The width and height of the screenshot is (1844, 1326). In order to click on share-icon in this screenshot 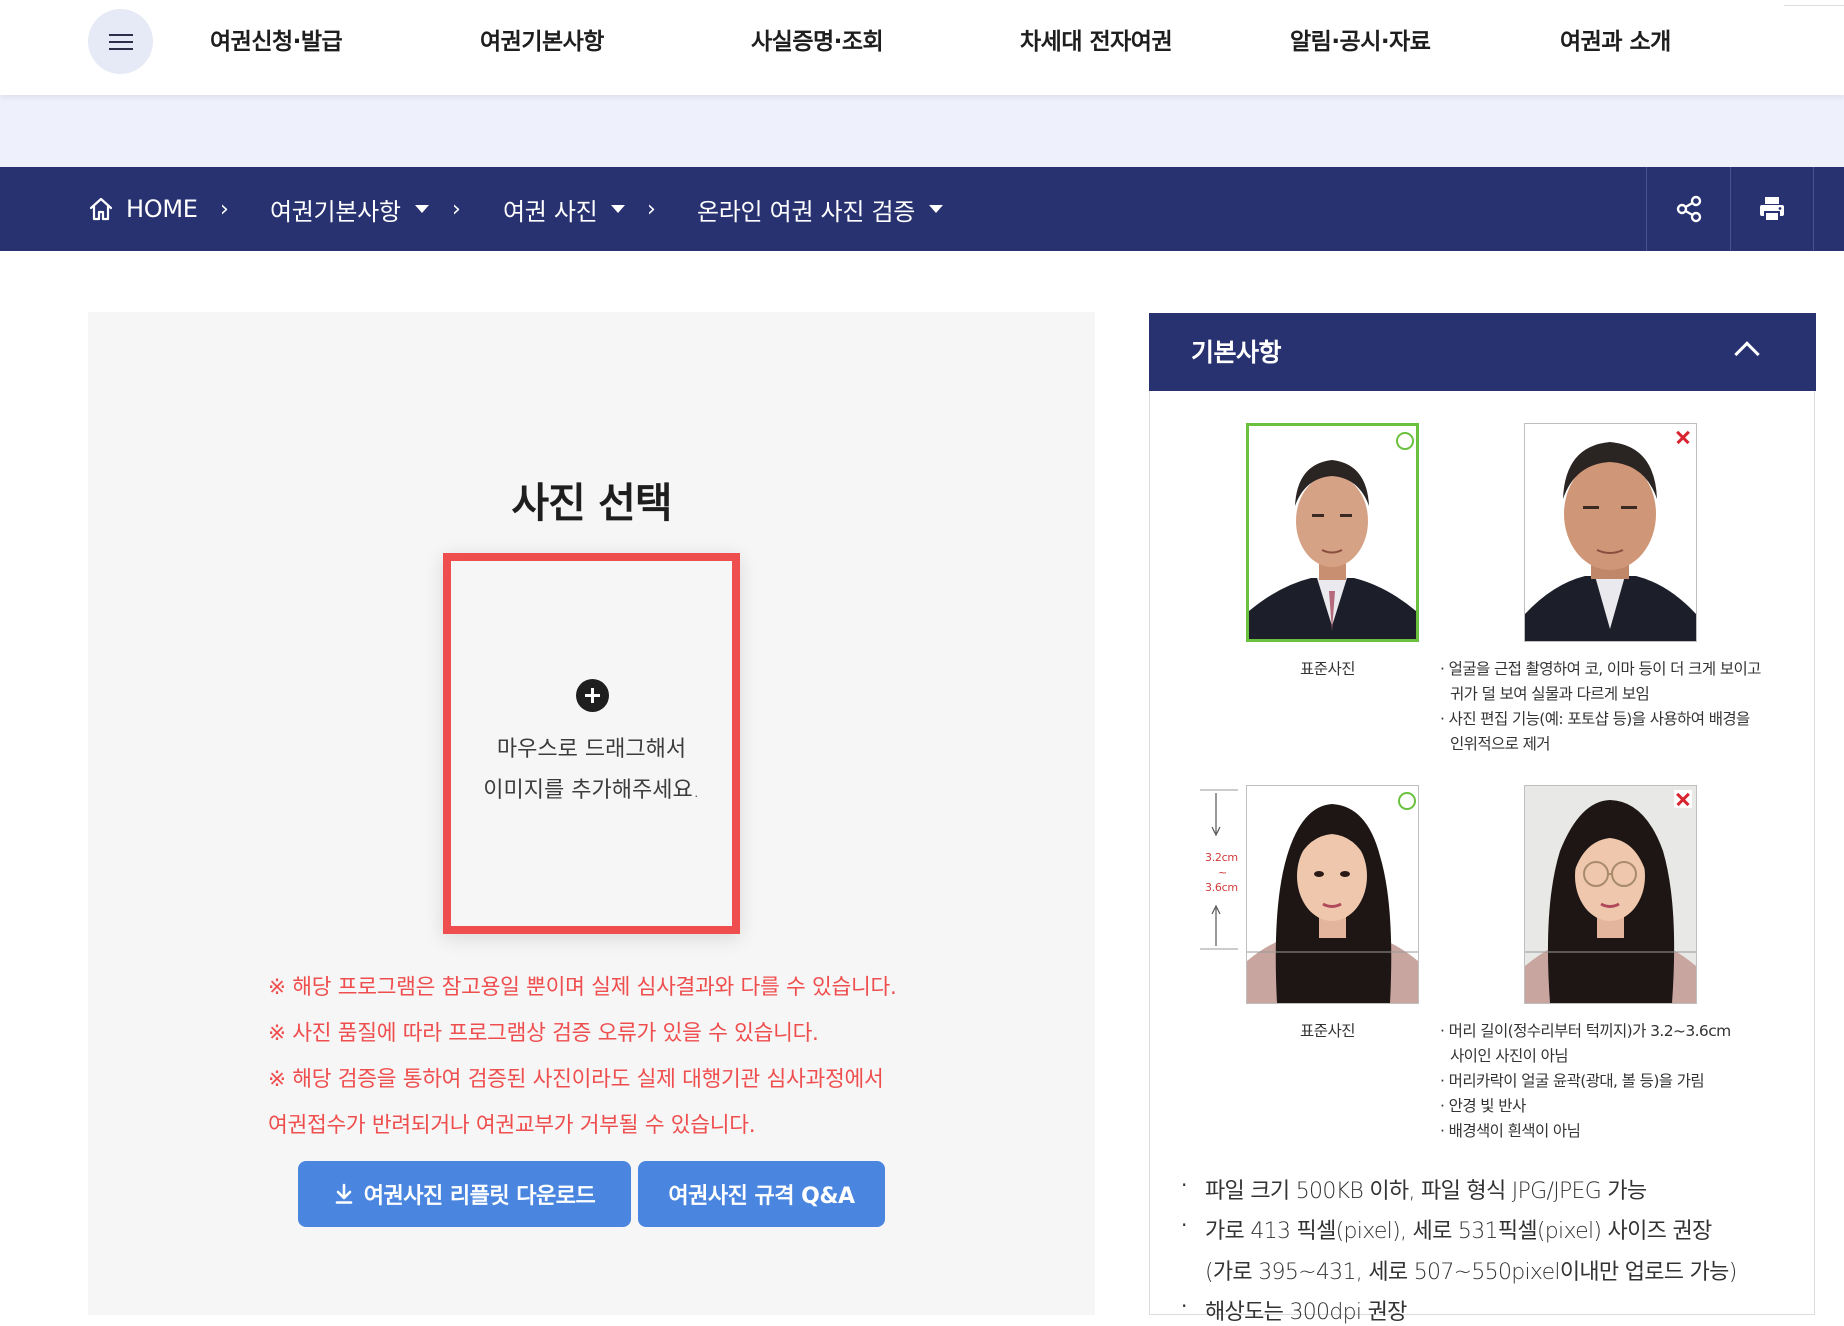, I will do `click(1688, 209)`.